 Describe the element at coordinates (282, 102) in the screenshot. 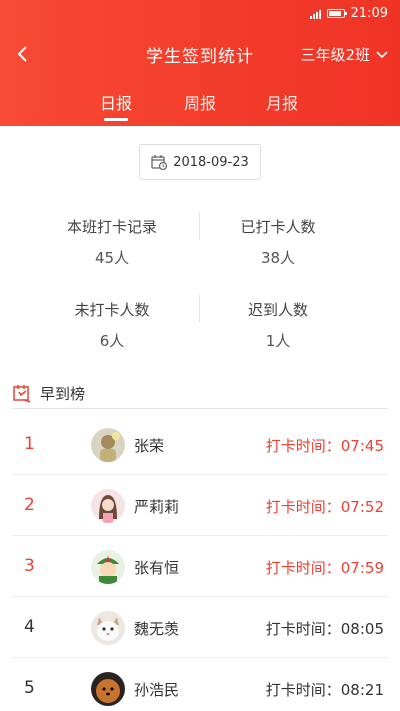

I see `tab-monthly: 月报` at that location.